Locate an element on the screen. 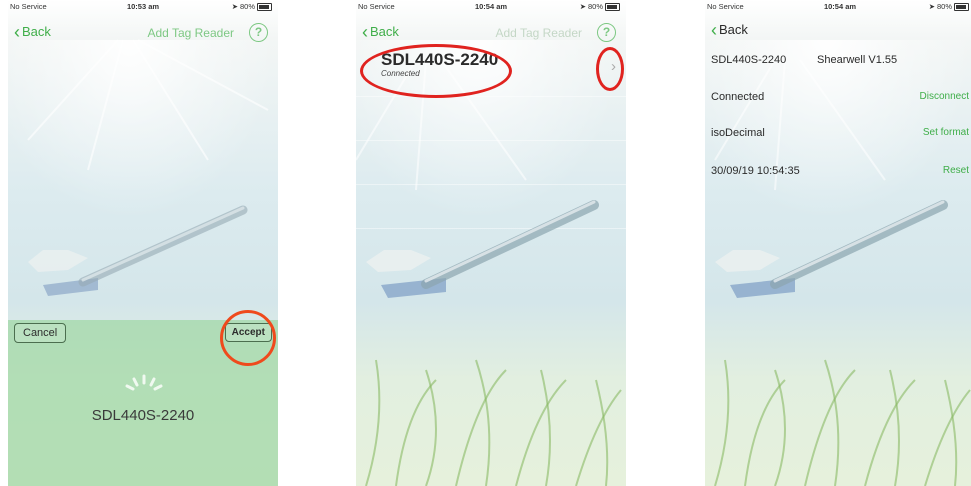  set-format-button: Set format is located at coordinates (946, 132).